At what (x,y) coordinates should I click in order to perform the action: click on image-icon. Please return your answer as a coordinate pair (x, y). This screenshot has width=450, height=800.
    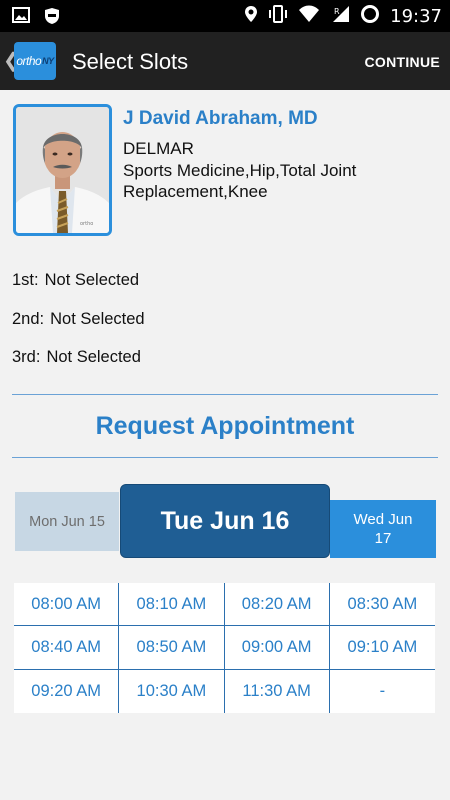
    Looking at the image, I should click on (21, 18).